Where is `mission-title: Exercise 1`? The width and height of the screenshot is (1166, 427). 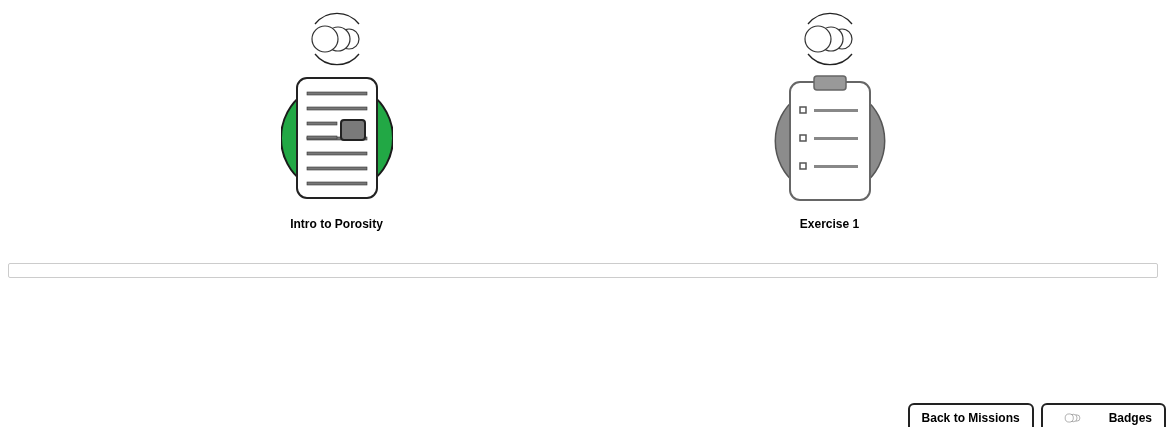
mission-title: Exercise 1 is located at coordinates (829, 224).